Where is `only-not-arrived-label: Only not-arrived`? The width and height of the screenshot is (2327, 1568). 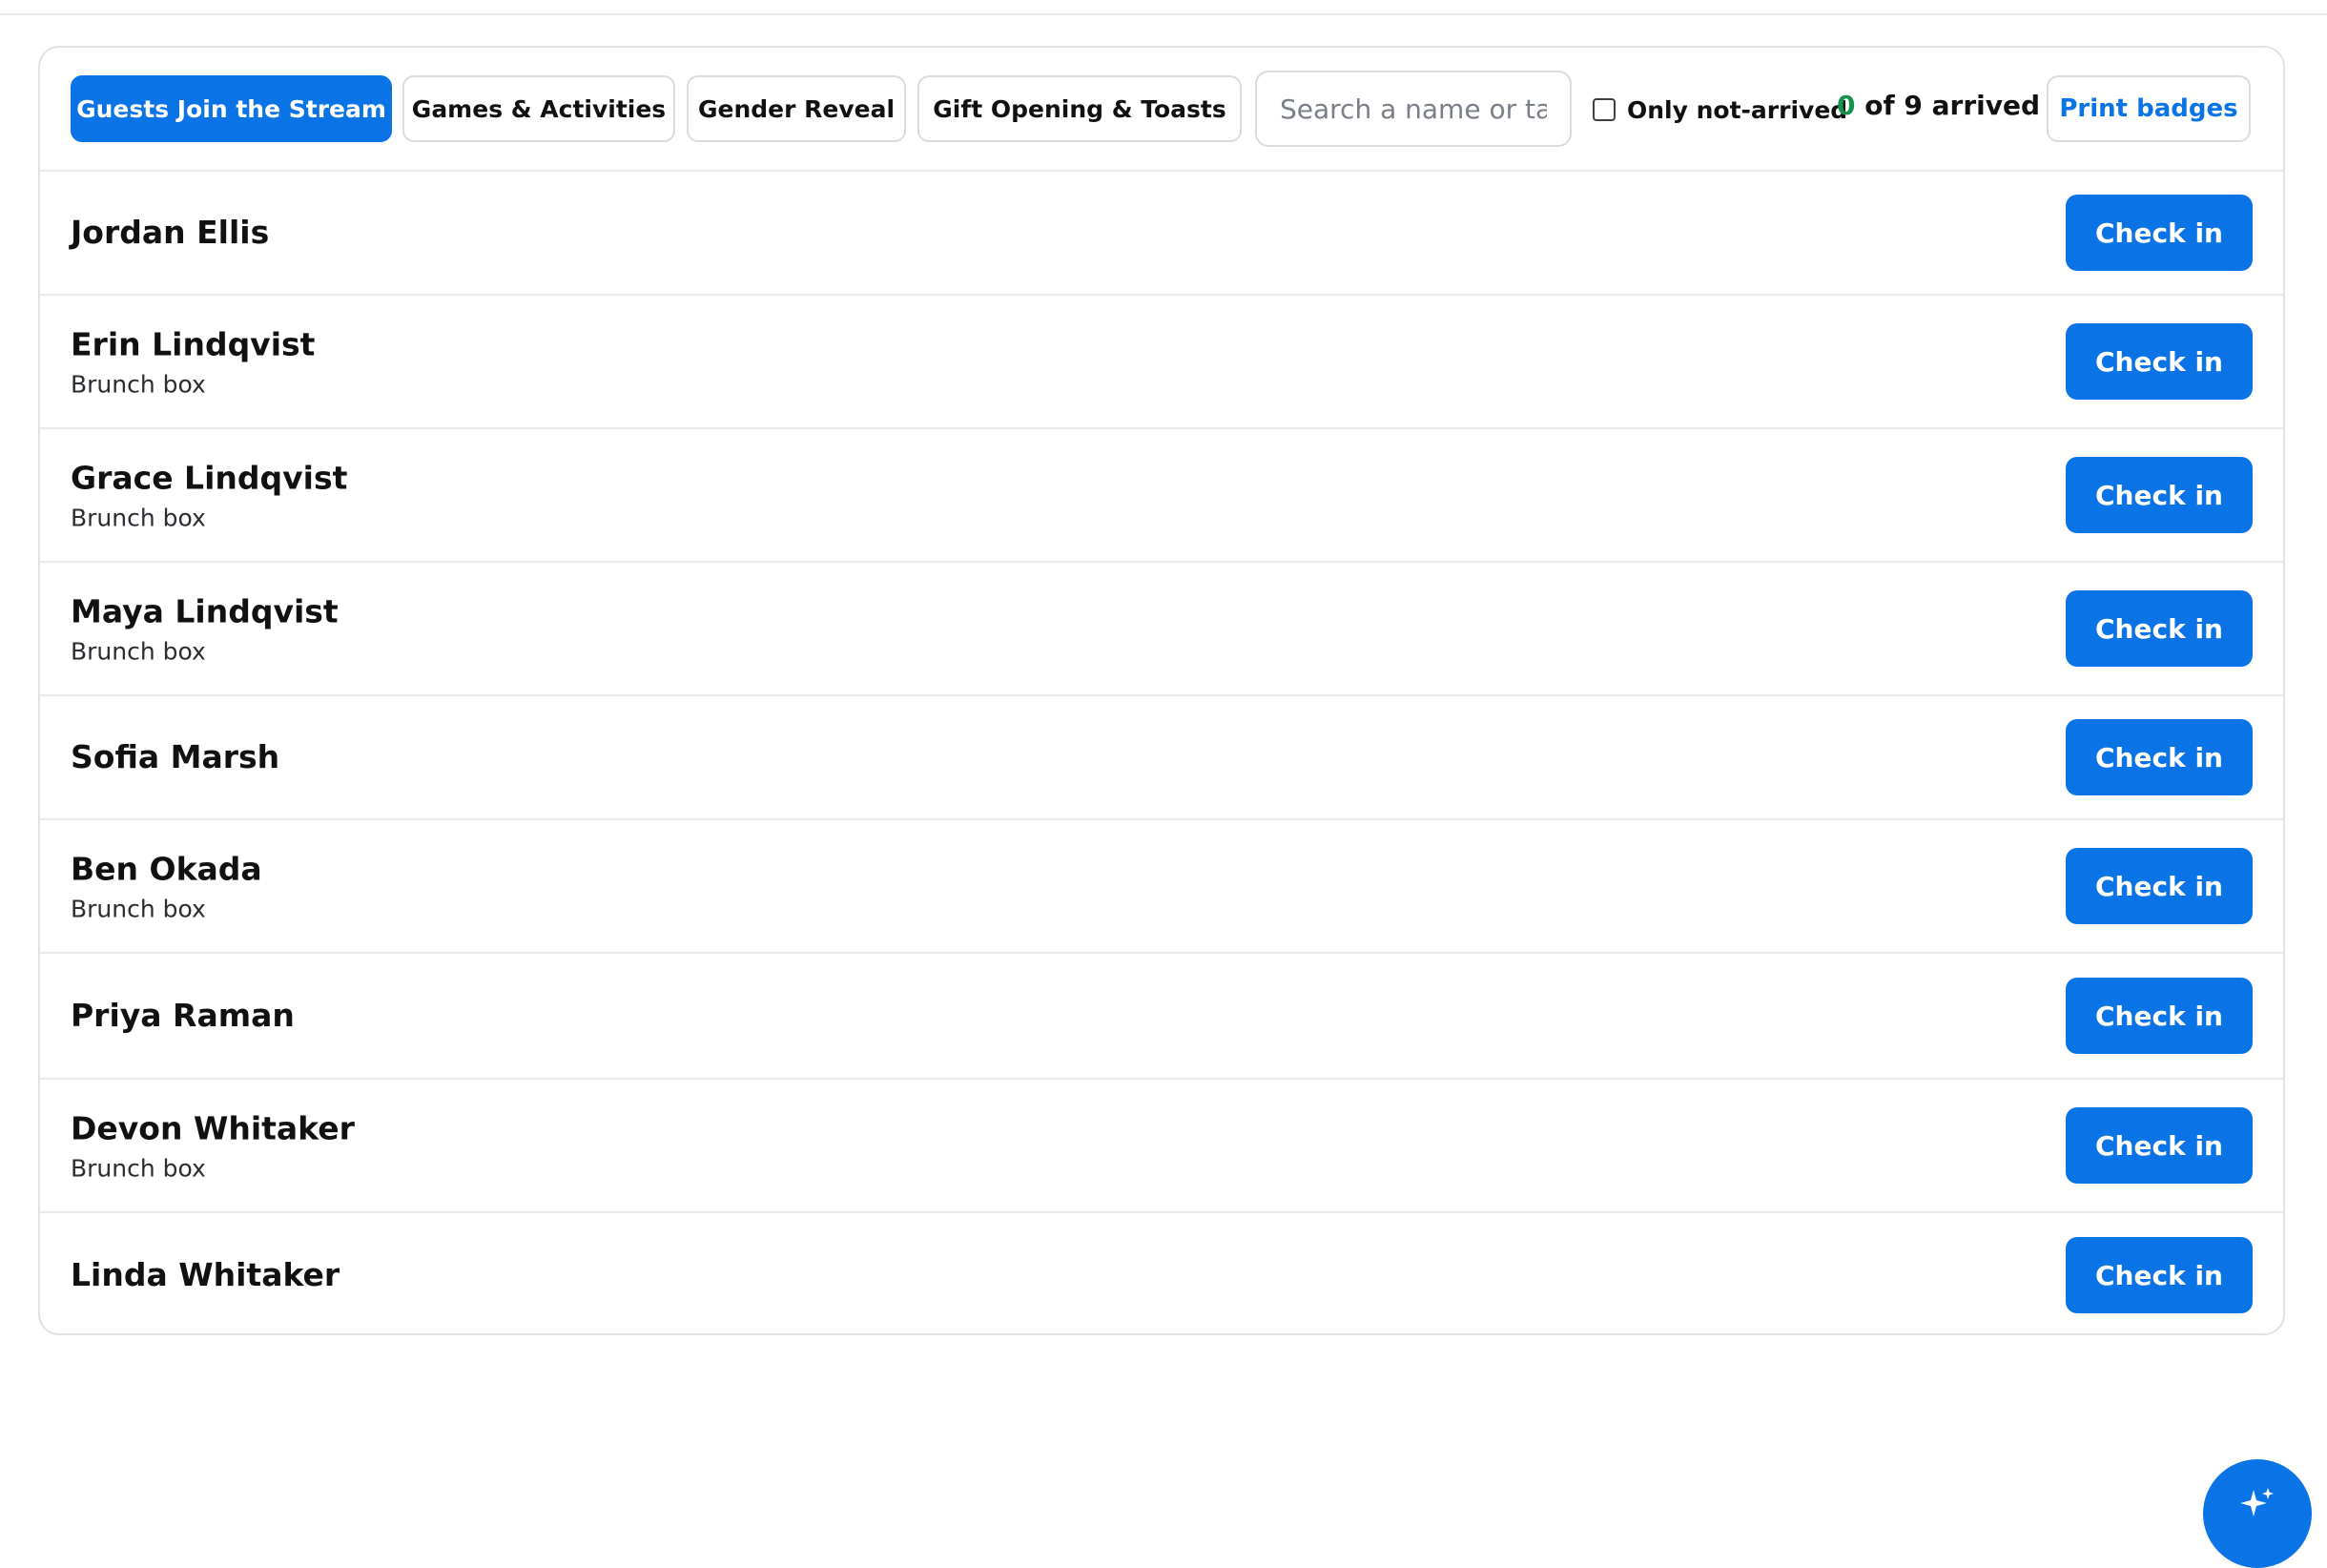
only-not-arrived-label: Only not-arrived is located at coordinates (1737, 110).